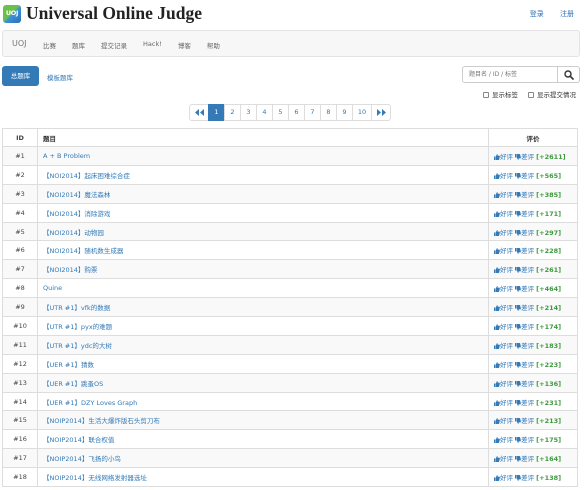 The image size is (586, 490). I want to click on problem-title-link: 【UER #1】猜数, so click(68, 365).